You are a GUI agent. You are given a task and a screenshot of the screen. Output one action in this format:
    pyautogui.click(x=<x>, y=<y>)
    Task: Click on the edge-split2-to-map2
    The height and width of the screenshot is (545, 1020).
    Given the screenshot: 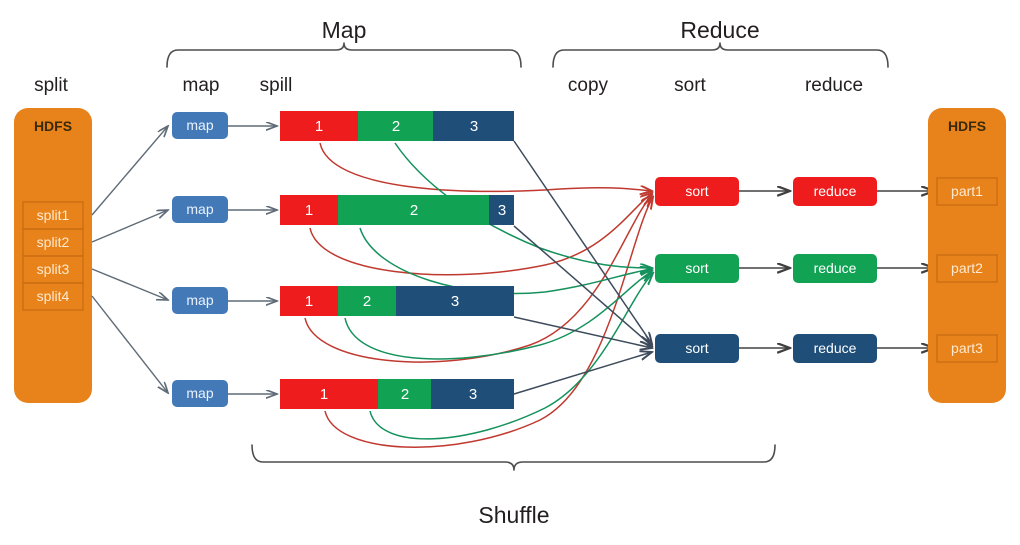 What is the action you would take?
    pyautogui.click(x=129, y=226)
    